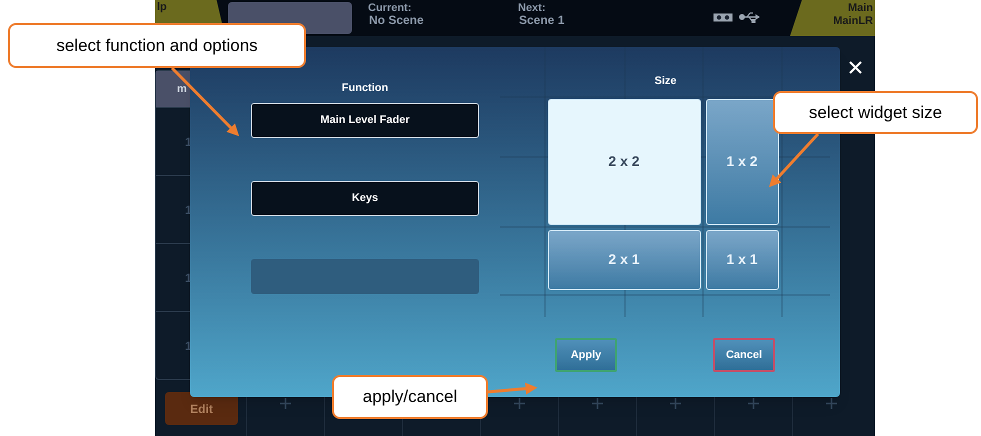  What do you see at coordinates (832, 18) in the screenshot?
I see `main-tab: Main MainLR` at bounding box center [832, 18].